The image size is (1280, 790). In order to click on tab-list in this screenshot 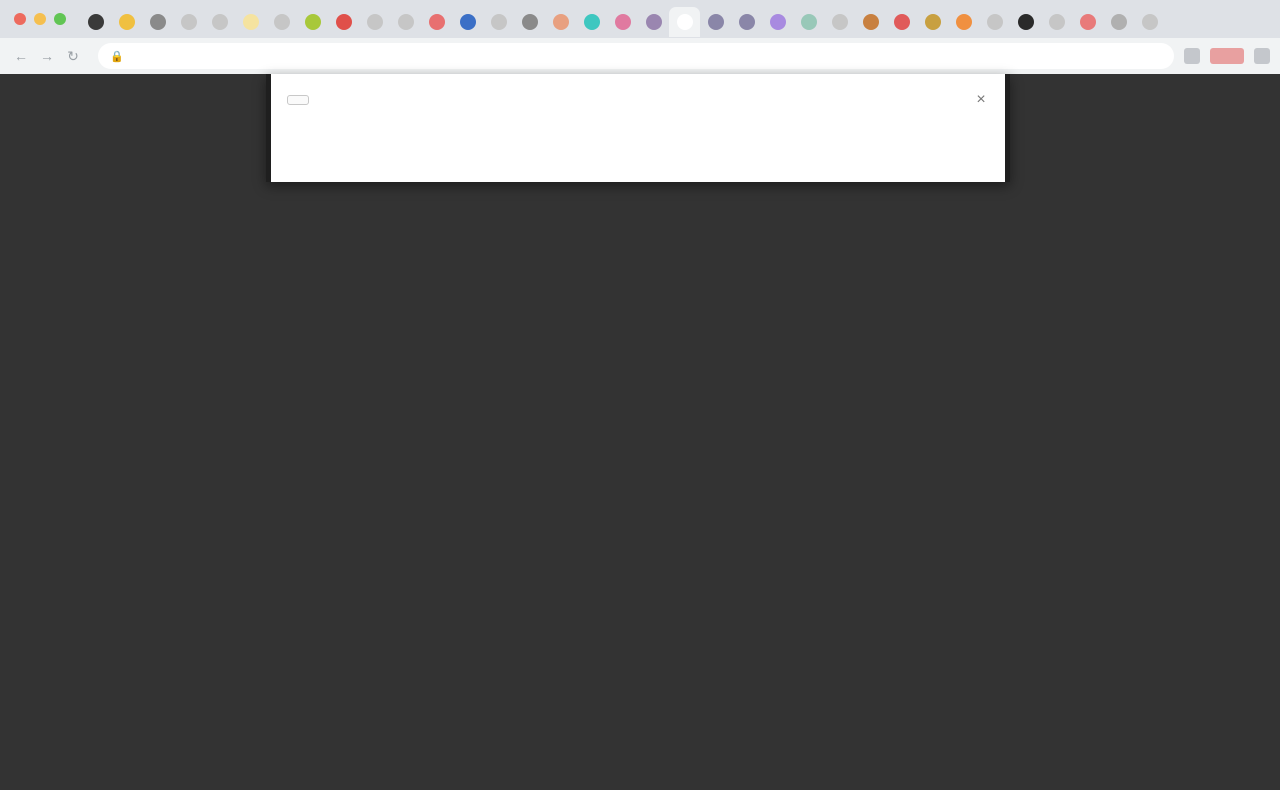, I will do `click(680, 19)`.